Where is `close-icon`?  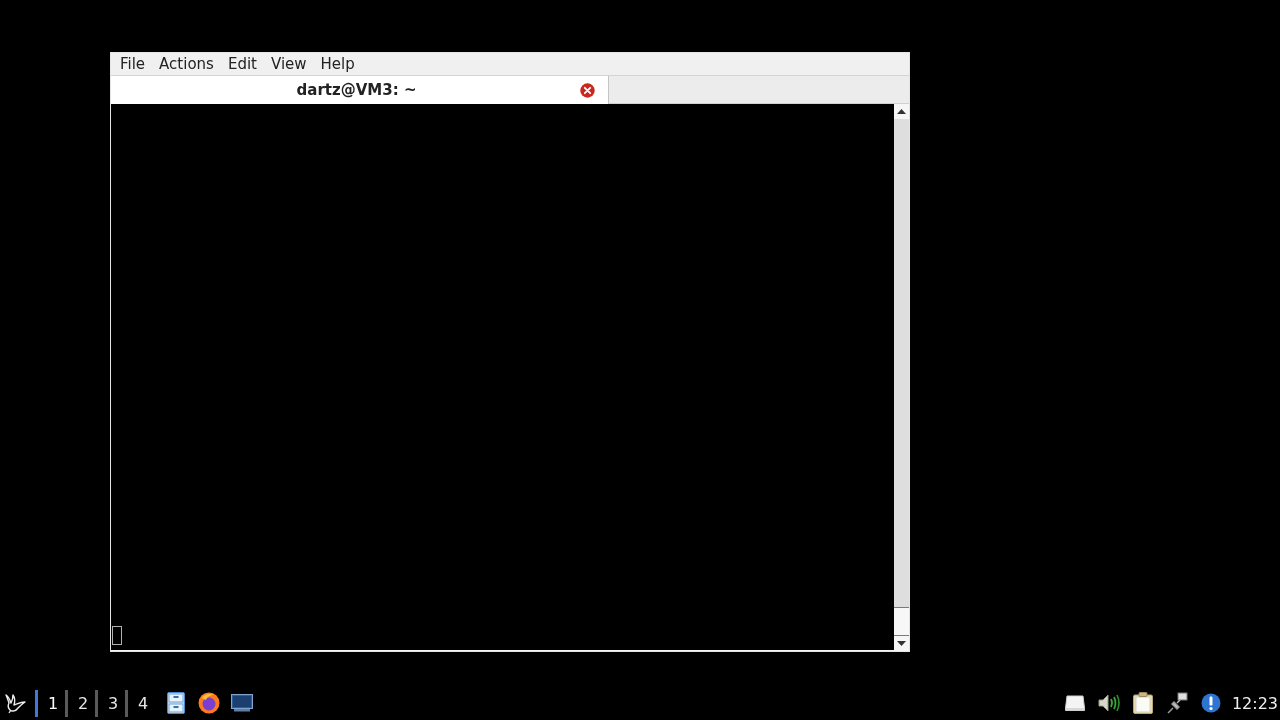
close-icon is located at coordinates (587, 90).